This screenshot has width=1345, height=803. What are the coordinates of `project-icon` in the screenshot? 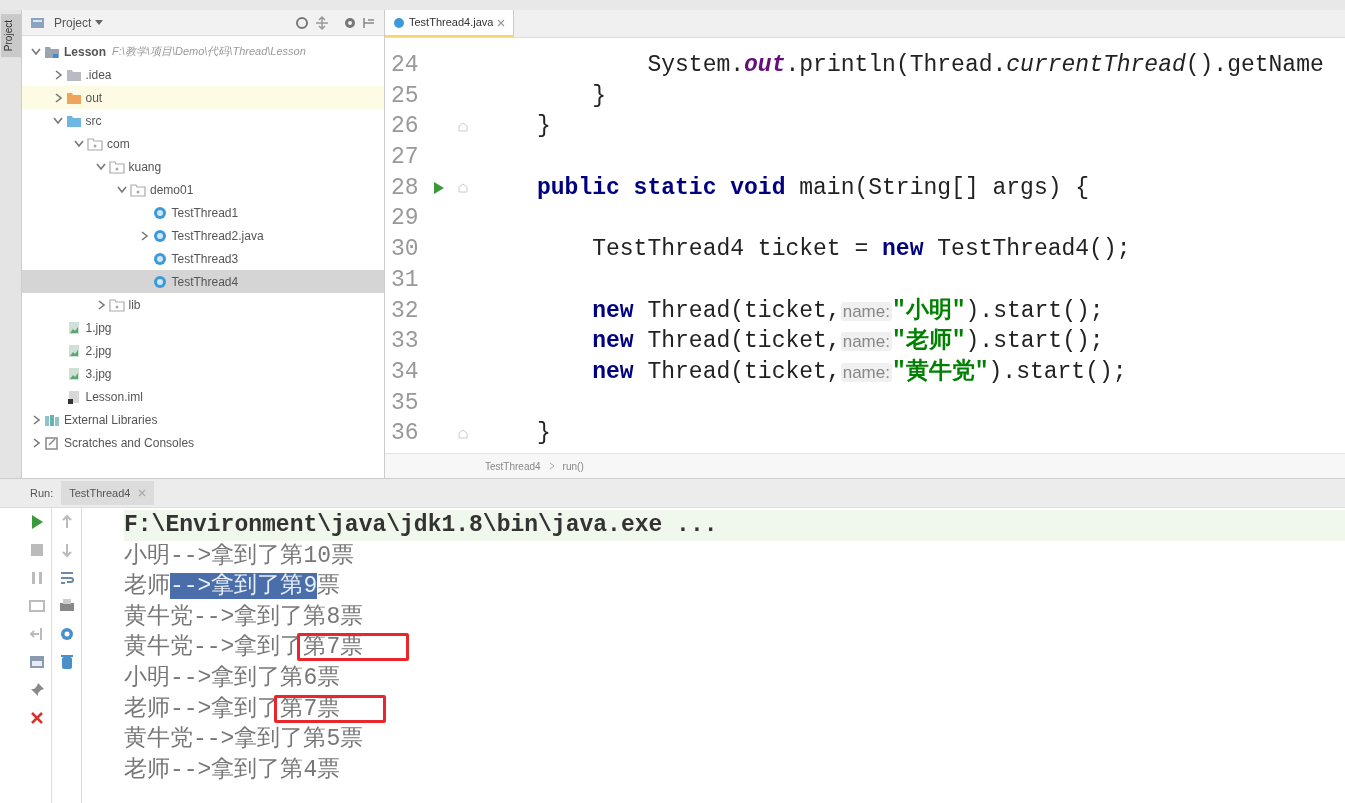 It's located at (38, 22).